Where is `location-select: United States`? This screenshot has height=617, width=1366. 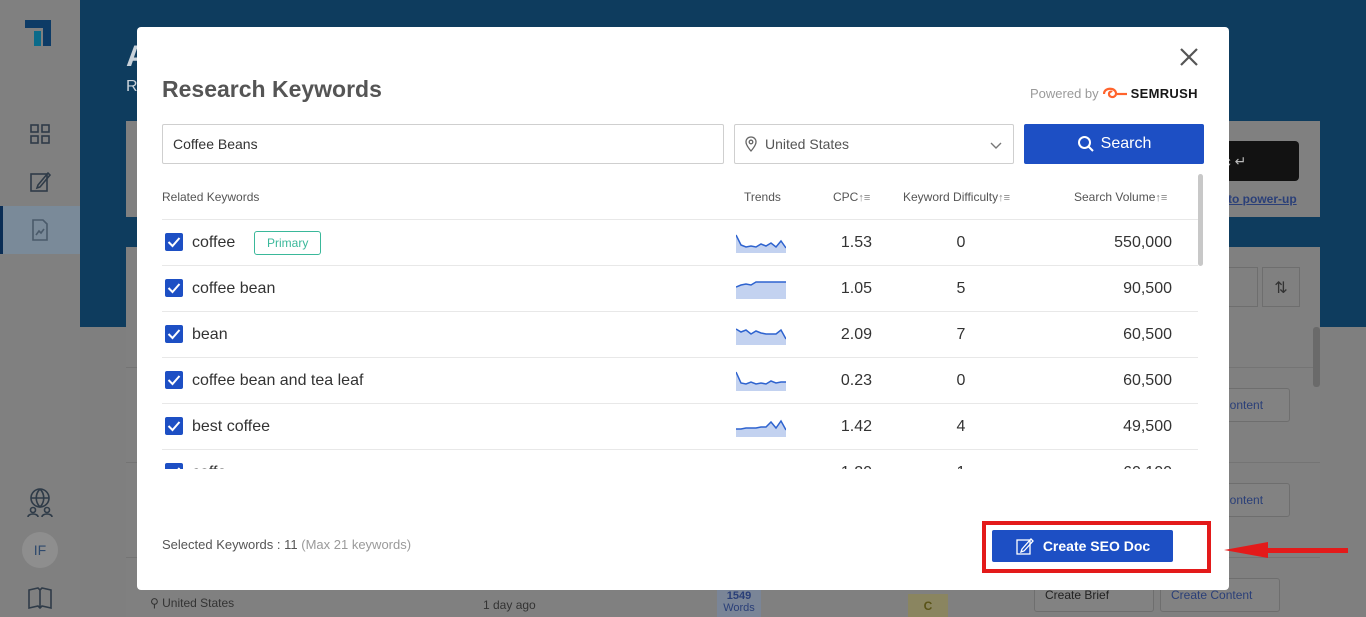
location-select: United States is located at coordinates (874, 144).